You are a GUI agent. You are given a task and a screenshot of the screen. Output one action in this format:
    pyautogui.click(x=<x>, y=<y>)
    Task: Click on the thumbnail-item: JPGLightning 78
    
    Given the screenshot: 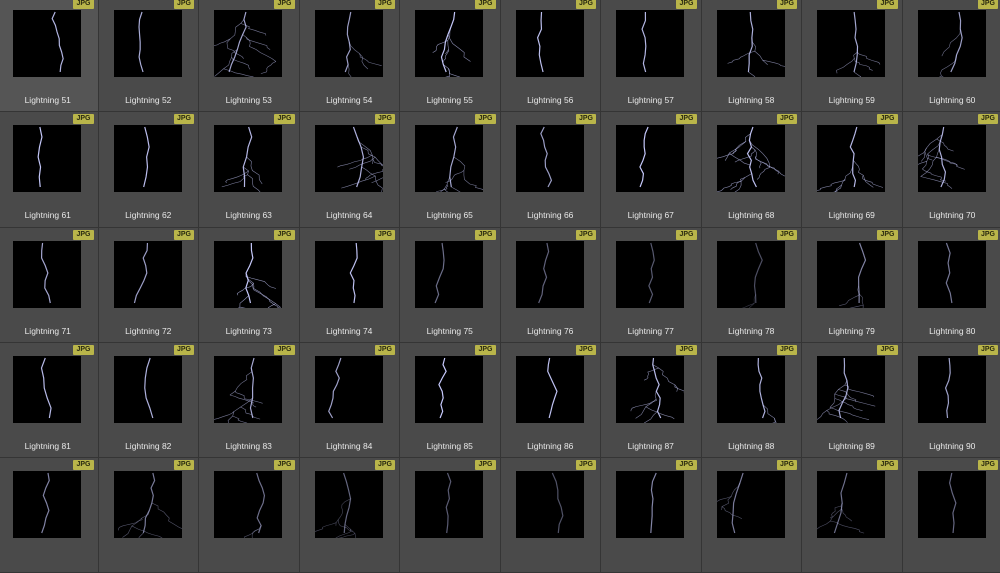 What is the action you would take?
    pyautogui.click(x=752, y=285)
    